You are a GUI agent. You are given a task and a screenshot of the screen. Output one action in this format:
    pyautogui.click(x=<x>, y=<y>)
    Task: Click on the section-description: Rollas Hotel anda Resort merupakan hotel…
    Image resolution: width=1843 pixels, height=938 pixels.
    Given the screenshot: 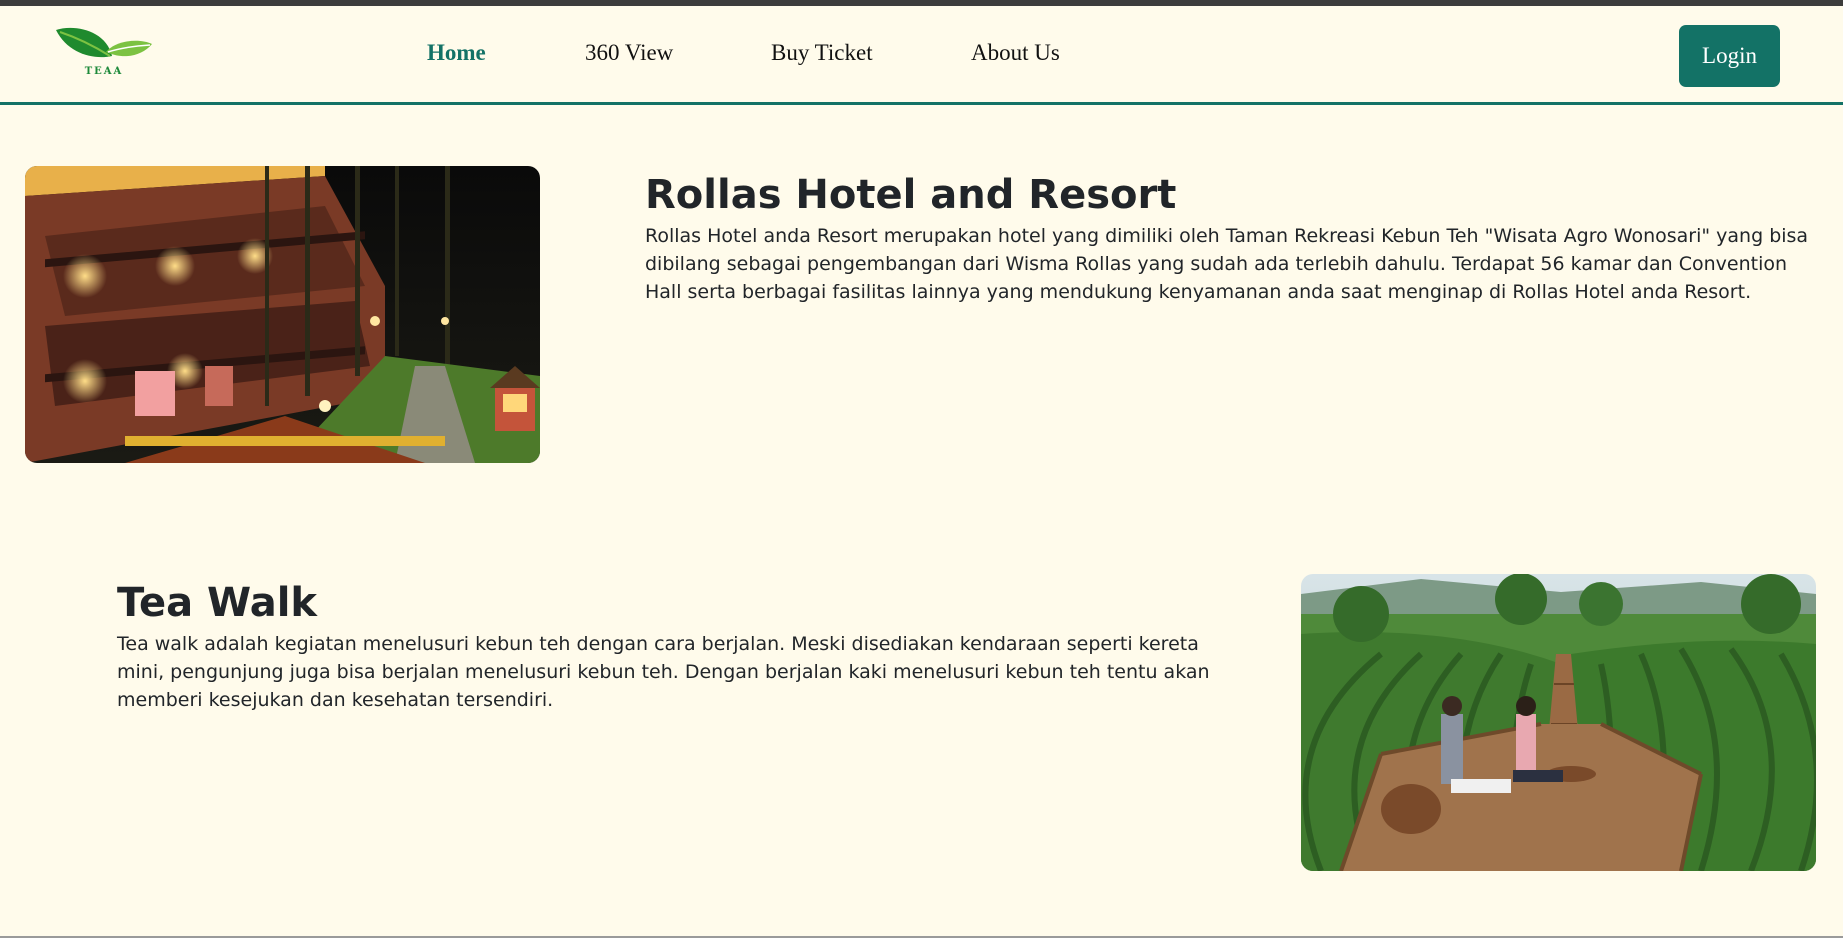 What is the action you would take?
    pyautogui.click(x=1227, y=264)
    